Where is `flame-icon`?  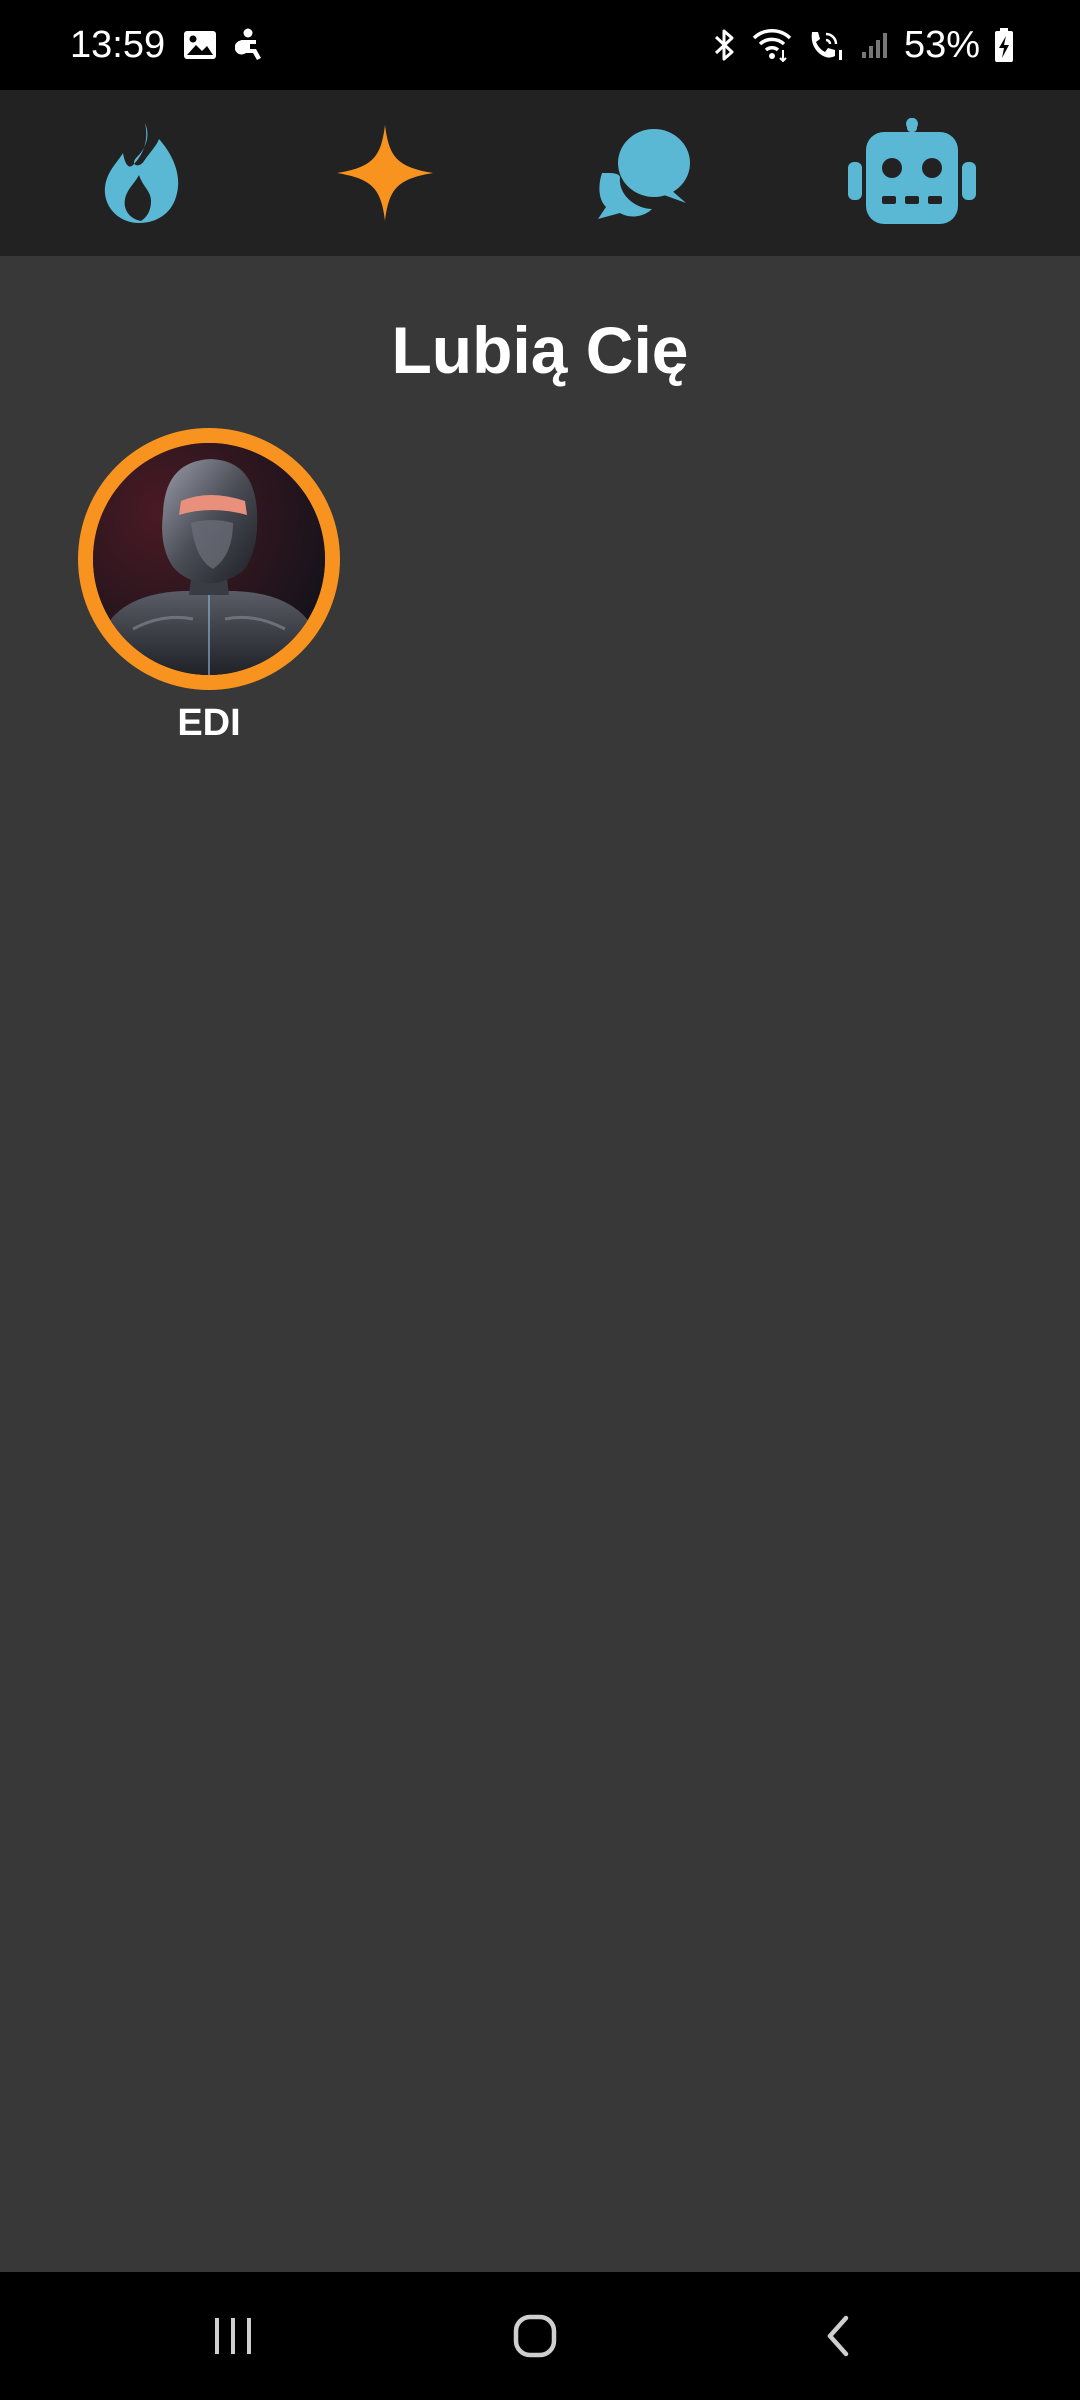
flame-icon is located at coordinates (141, 173).